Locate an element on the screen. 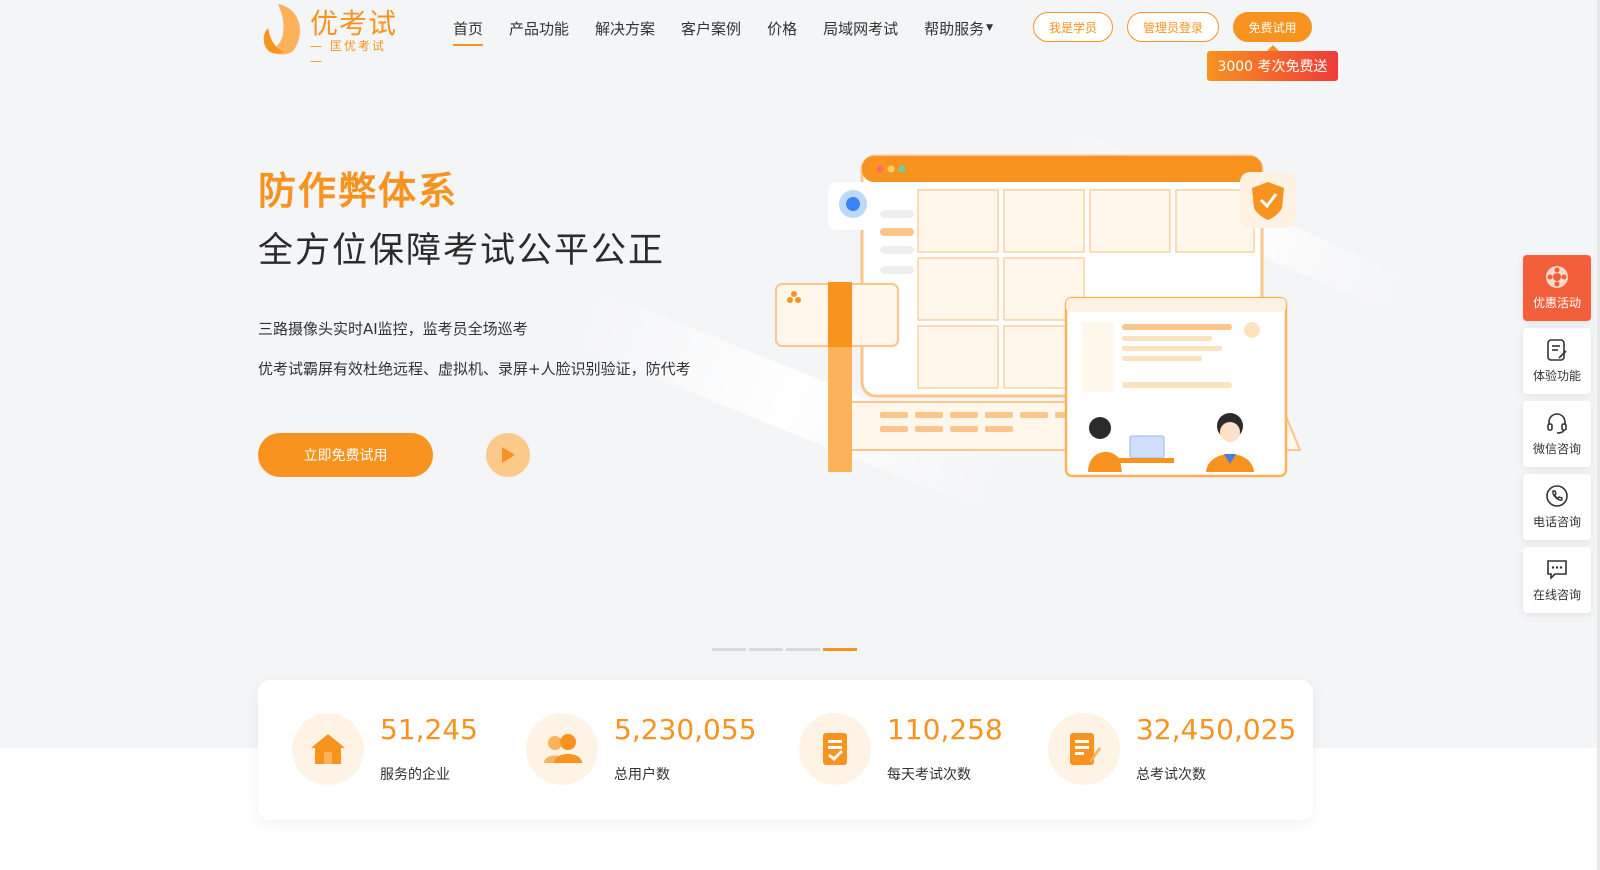 This screenshot has width=1600, height=870. floating-sidebar: 优惠活动 体验功能 微信咨询 电话咨询 在线咨询 is located at coordinates (1557, 437).